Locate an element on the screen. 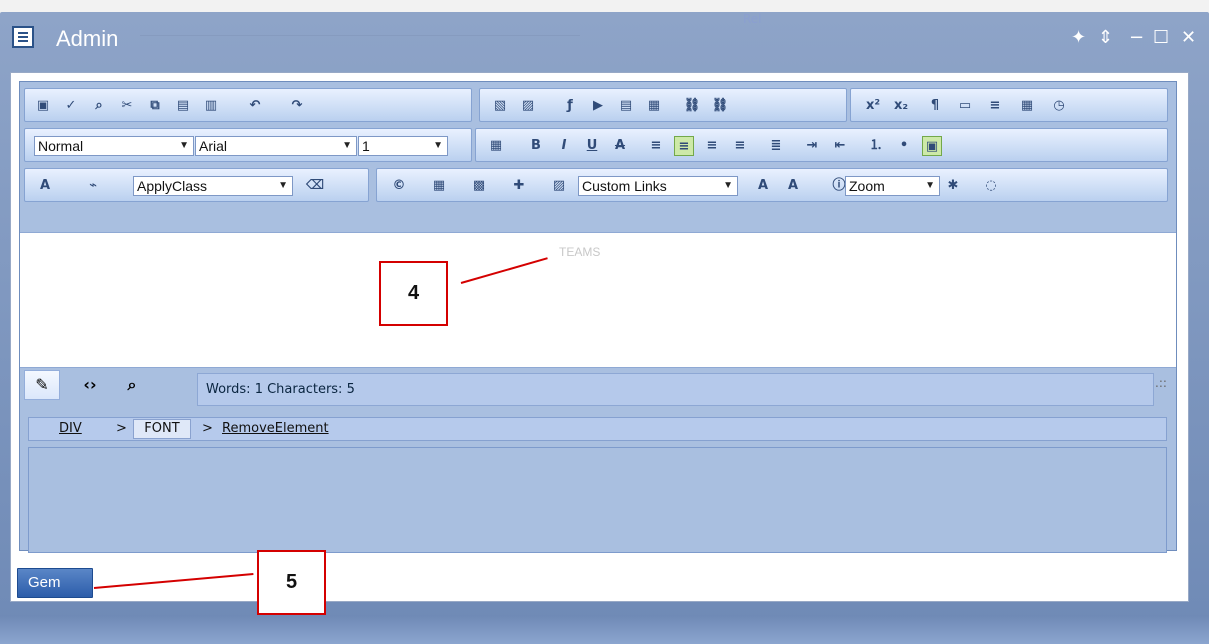  align-left-icon: ≡ is located at coordinates (656, 146).